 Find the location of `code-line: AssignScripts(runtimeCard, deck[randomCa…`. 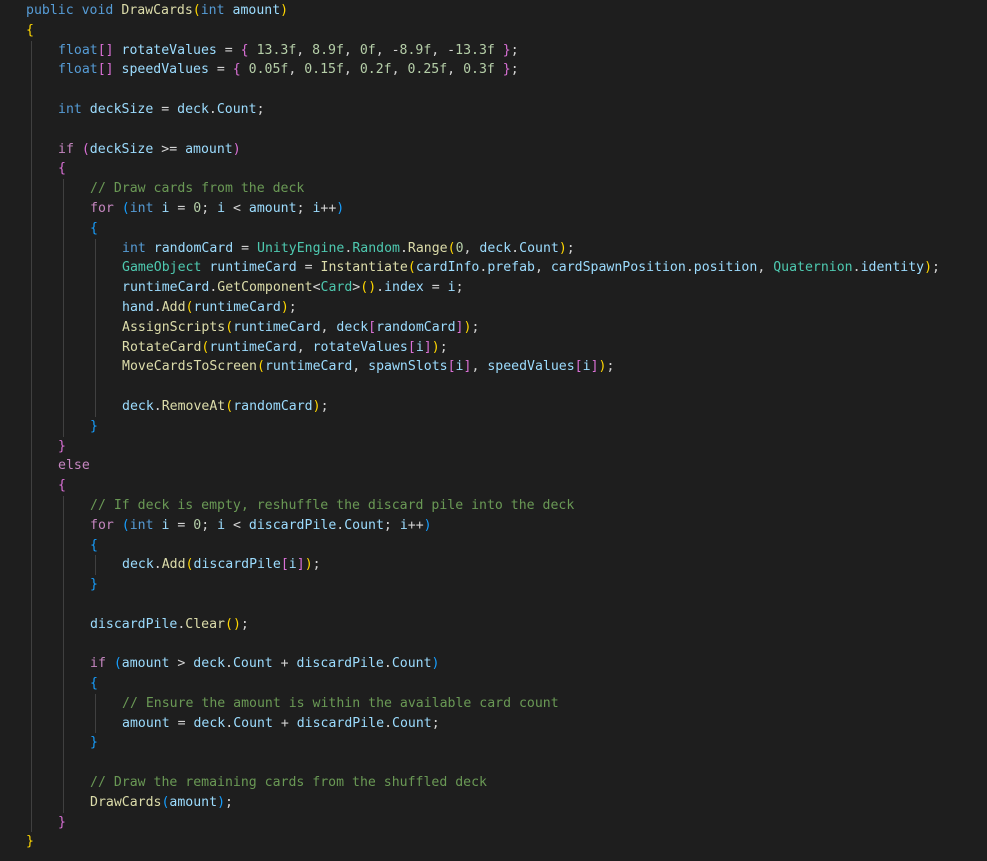

code-line: AssignScripts(runtimeCard, deck[randomCa… is located at coordinates (493, 327).